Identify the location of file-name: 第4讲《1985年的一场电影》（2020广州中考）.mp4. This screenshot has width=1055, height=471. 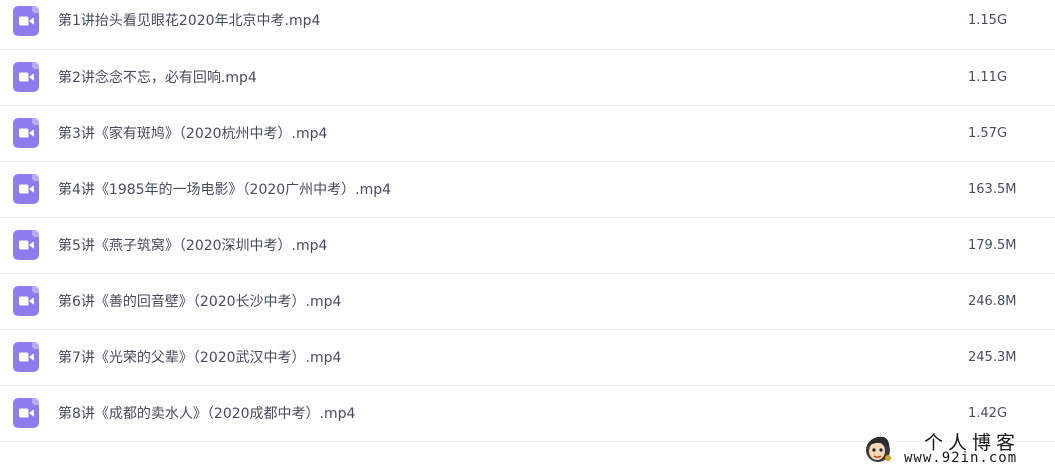
(224, 190).